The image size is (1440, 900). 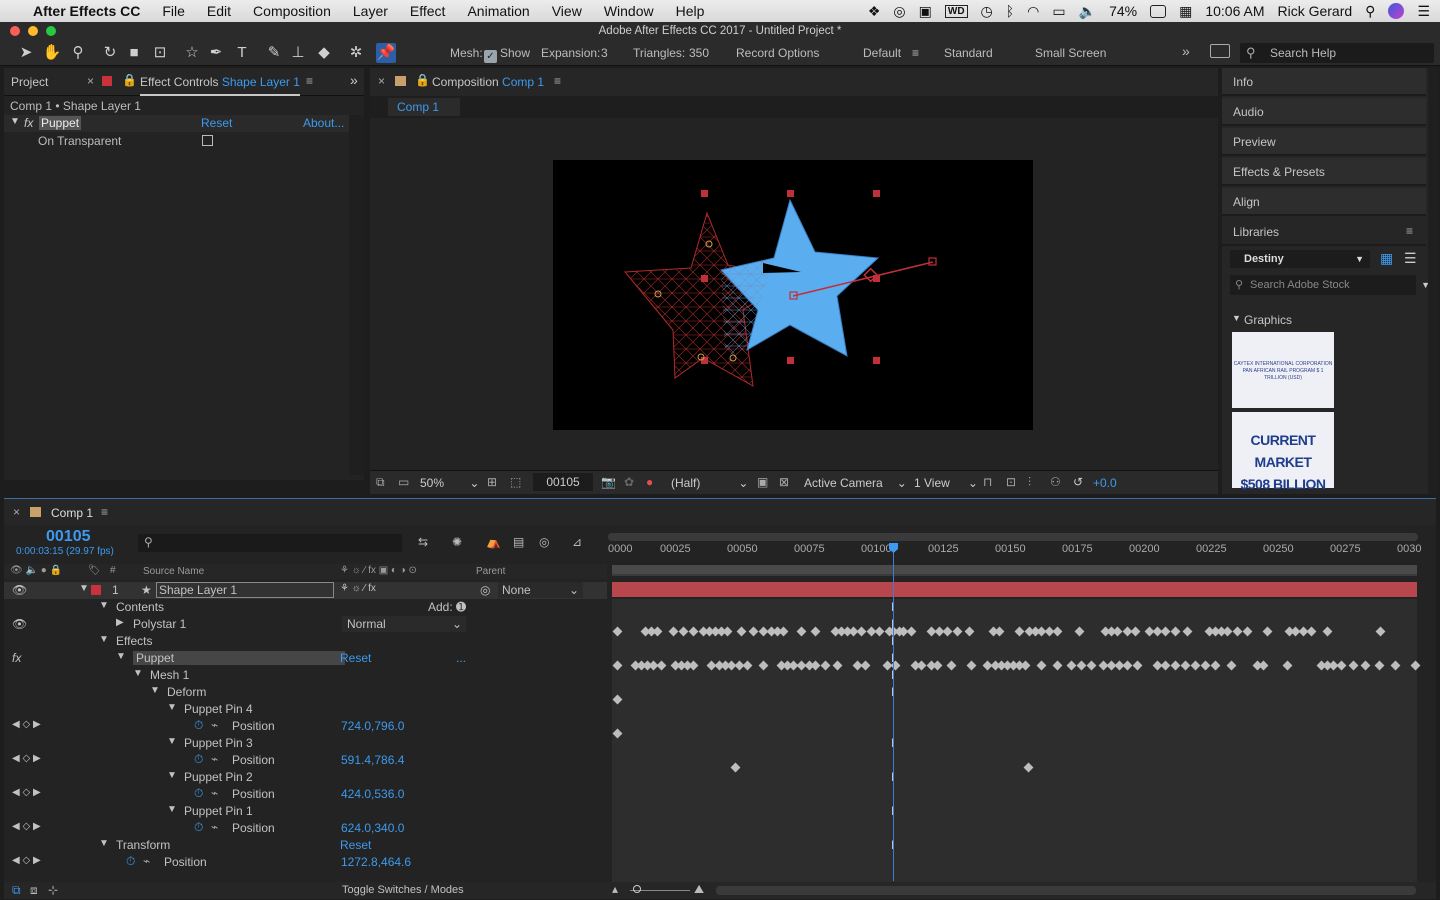 What do you see at coordinates (946, 483) in the screenshot?
I see `view-layout-dropdown: 1 View ⌄` at bounding box center [946, 483].